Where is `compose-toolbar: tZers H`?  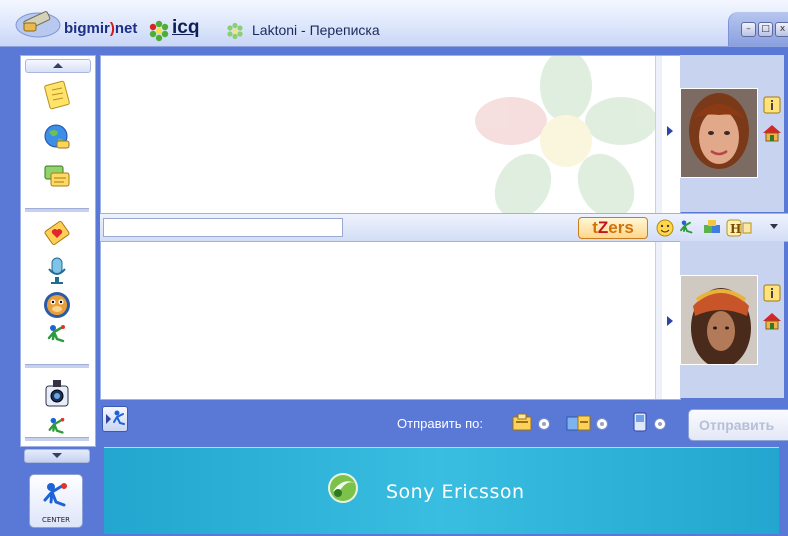
compose-toolbar: tZers H is located at coordinates (444, 227).